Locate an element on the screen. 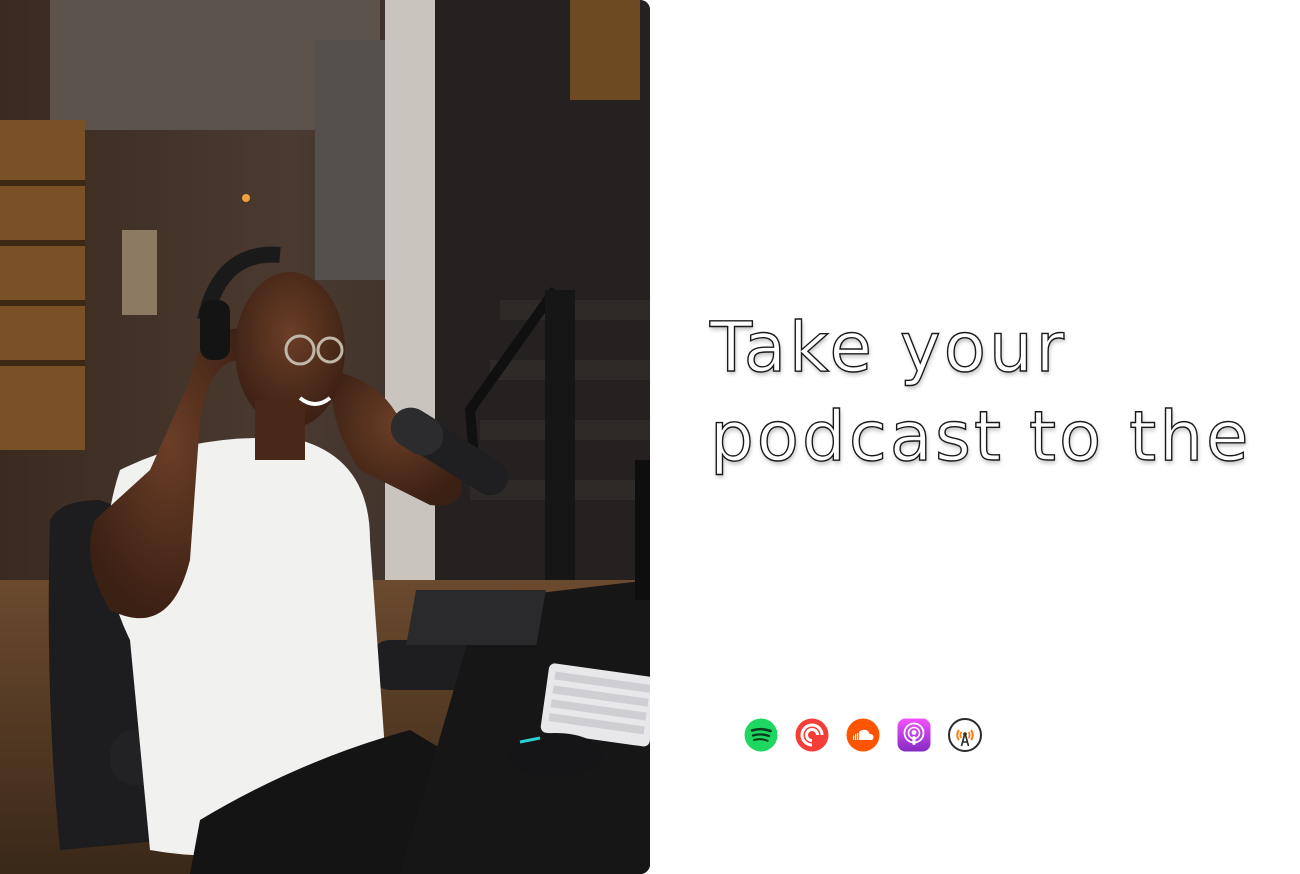 The height and width of the screenshot is (874, 1300). overcast-link is located at coordinates (965, 735).